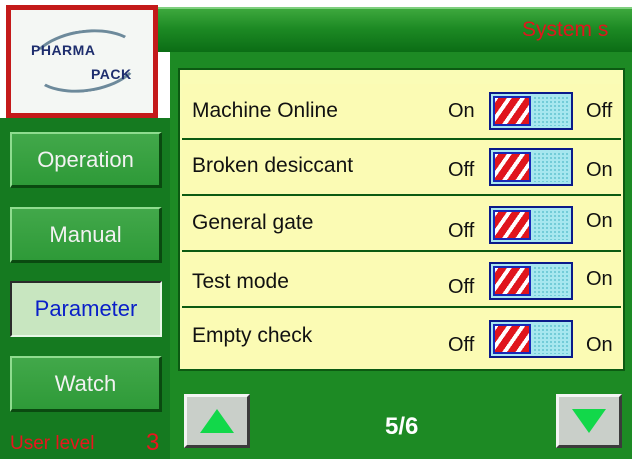 Image resolution: width=632 pixels, height=459 pixels. I want to click on title-bar: System s, so click(395, 29).